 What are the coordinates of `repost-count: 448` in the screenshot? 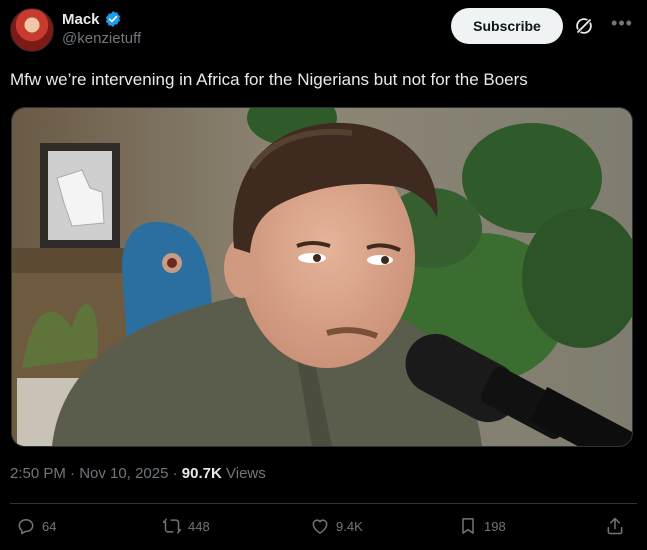 It's located at (199, 526).